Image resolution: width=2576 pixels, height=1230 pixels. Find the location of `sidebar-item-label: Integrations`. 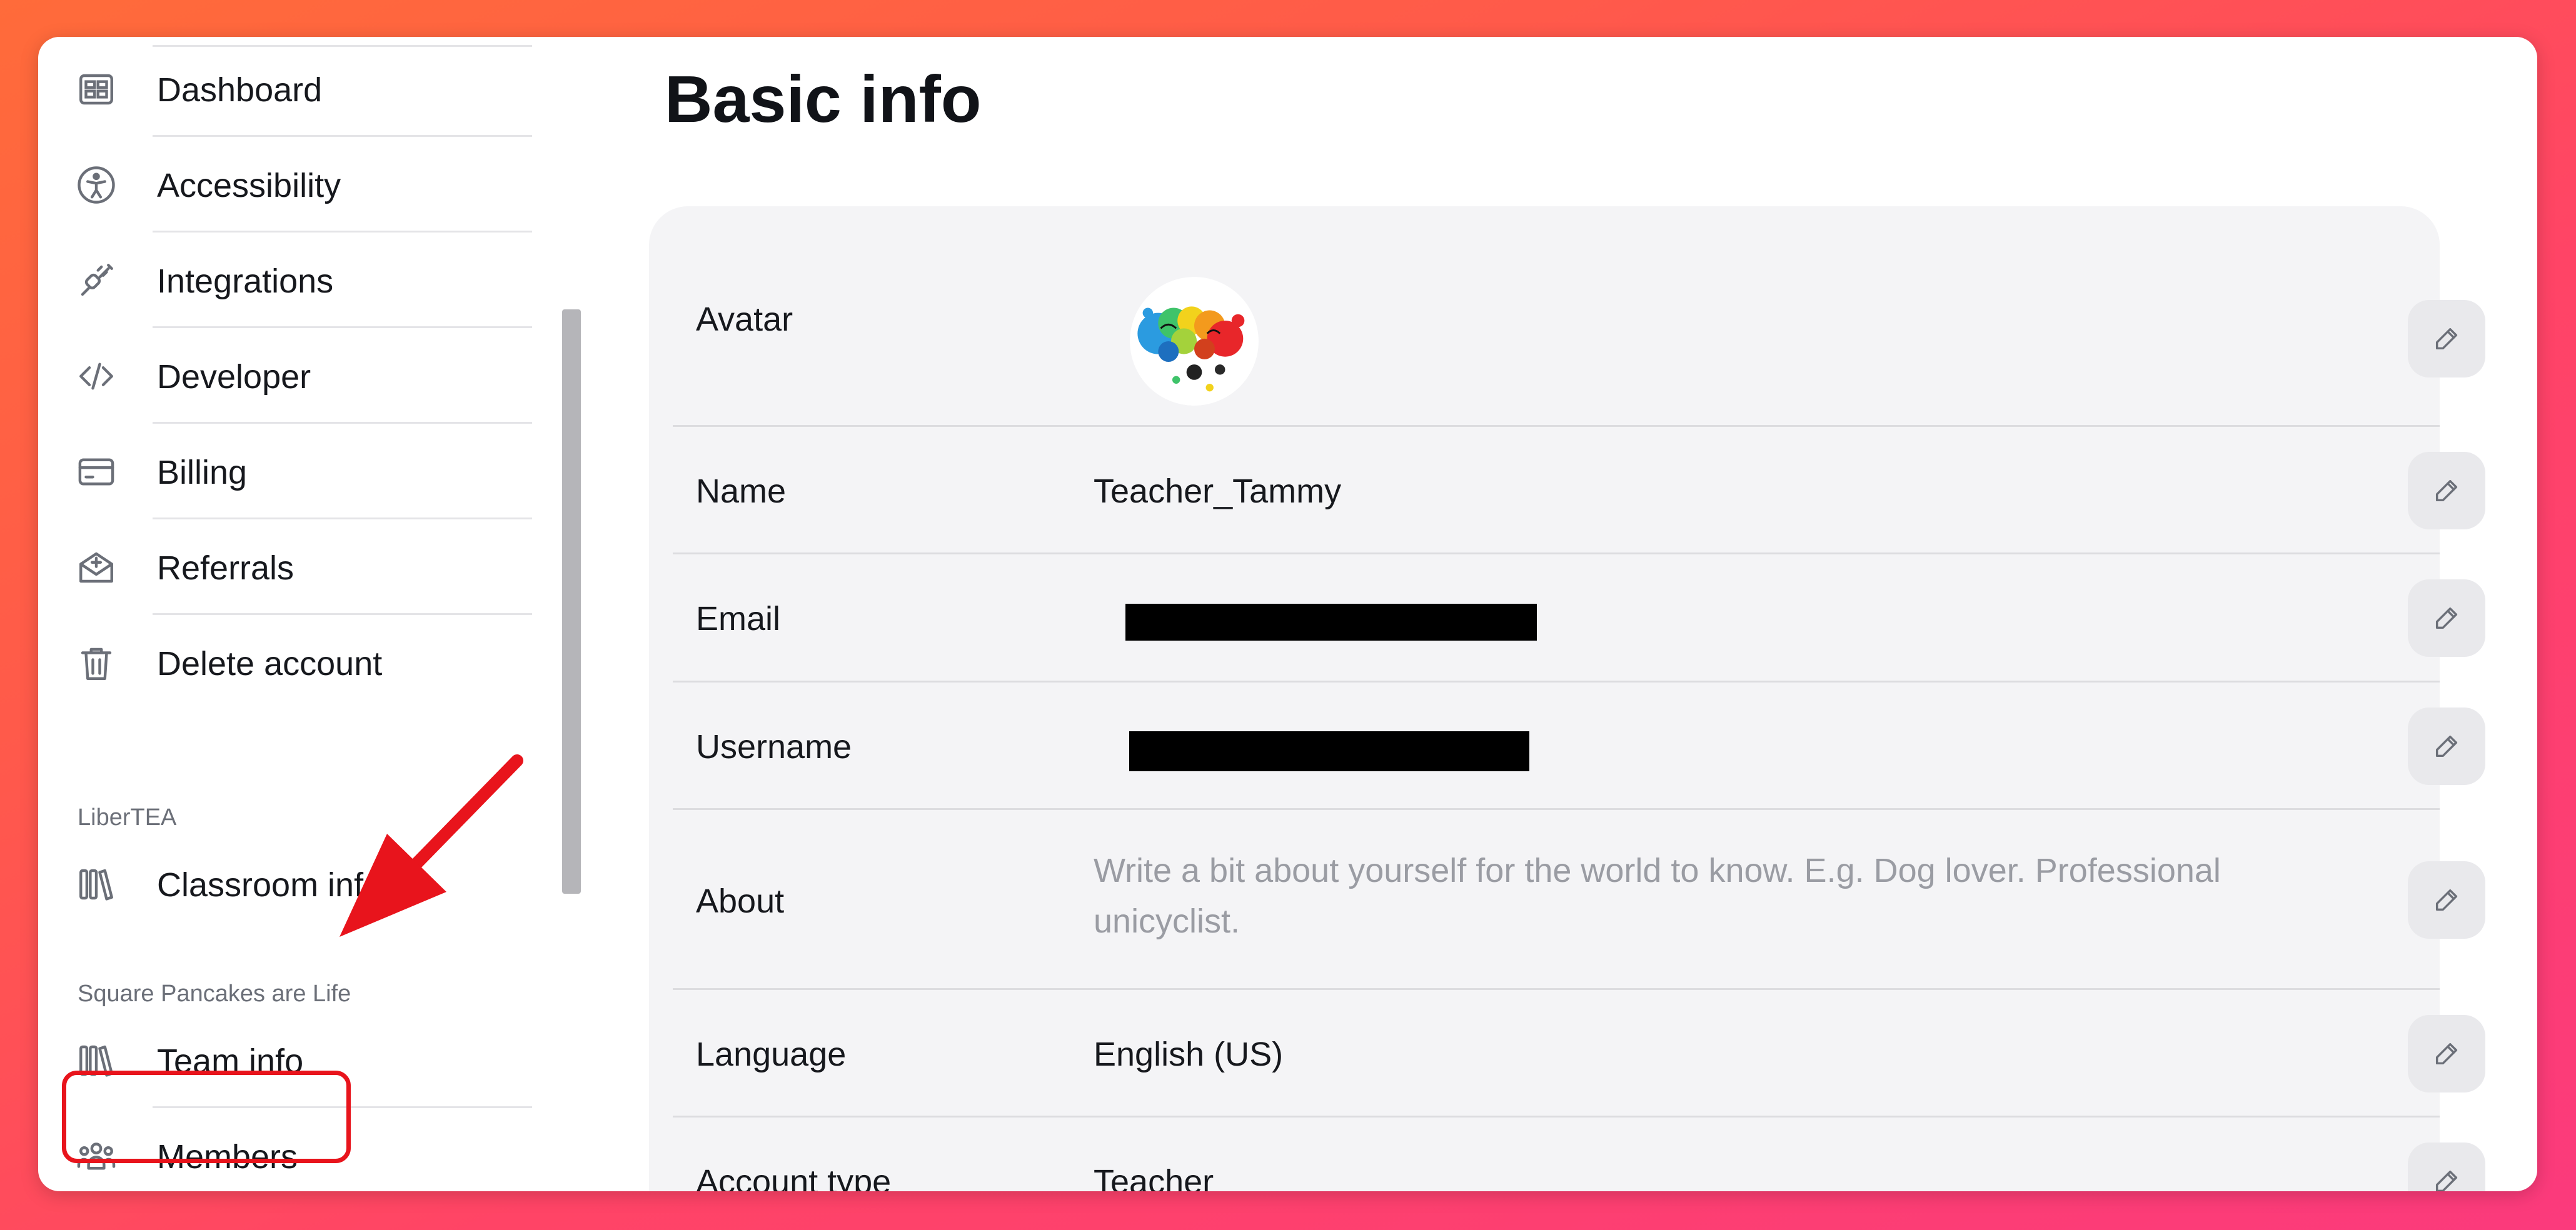

sidebar-item-label: Integrations is located at coordinates (245, 281).